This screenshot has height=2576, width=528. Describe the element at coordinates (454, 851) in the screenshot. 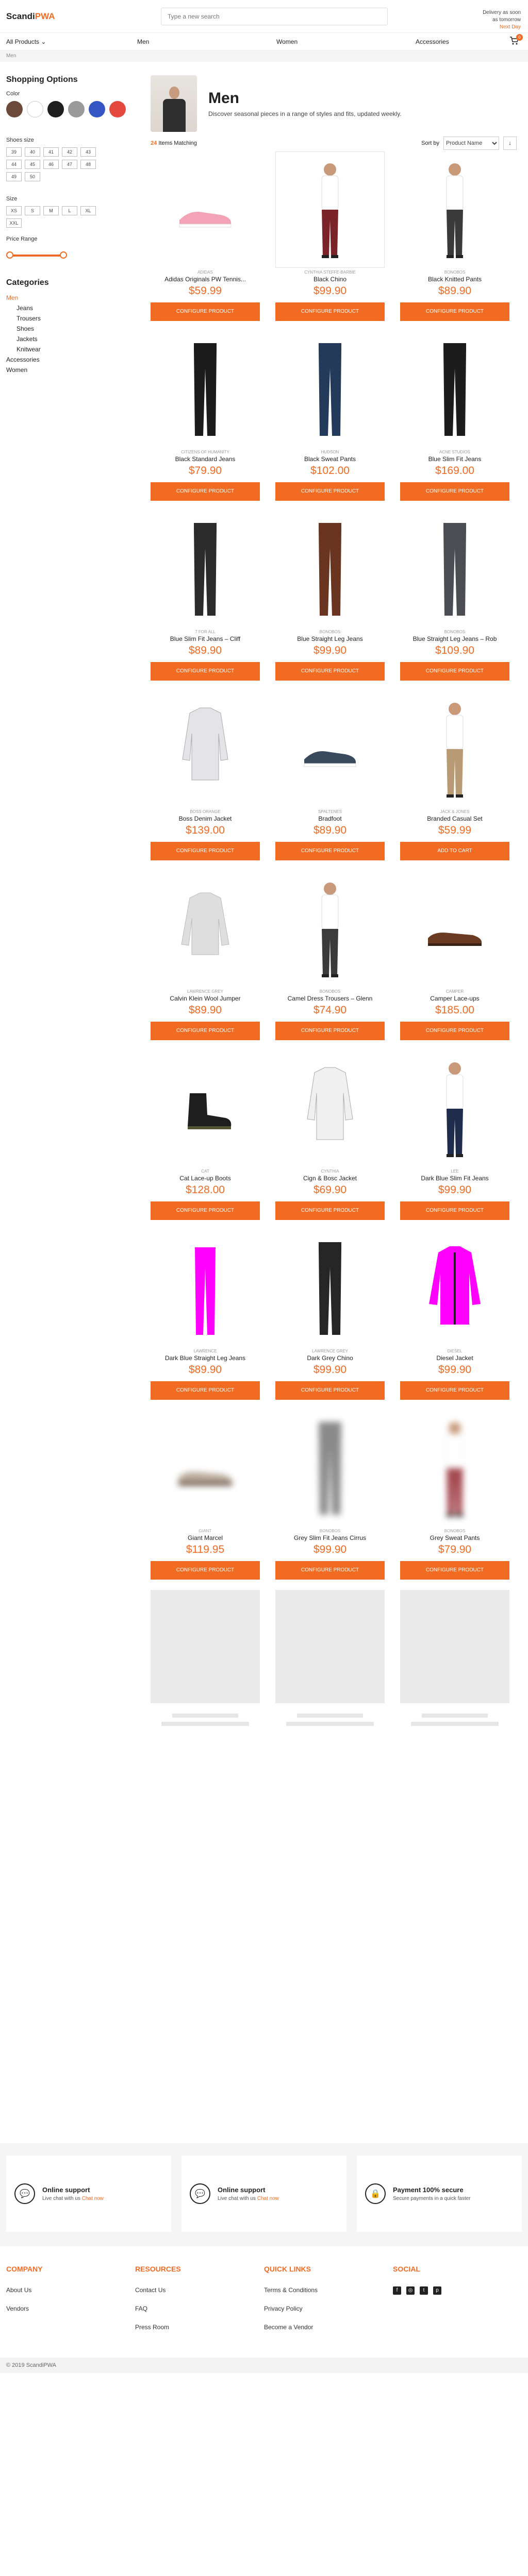

I see `add-to-cart-button: ADD TO CART` at that location.